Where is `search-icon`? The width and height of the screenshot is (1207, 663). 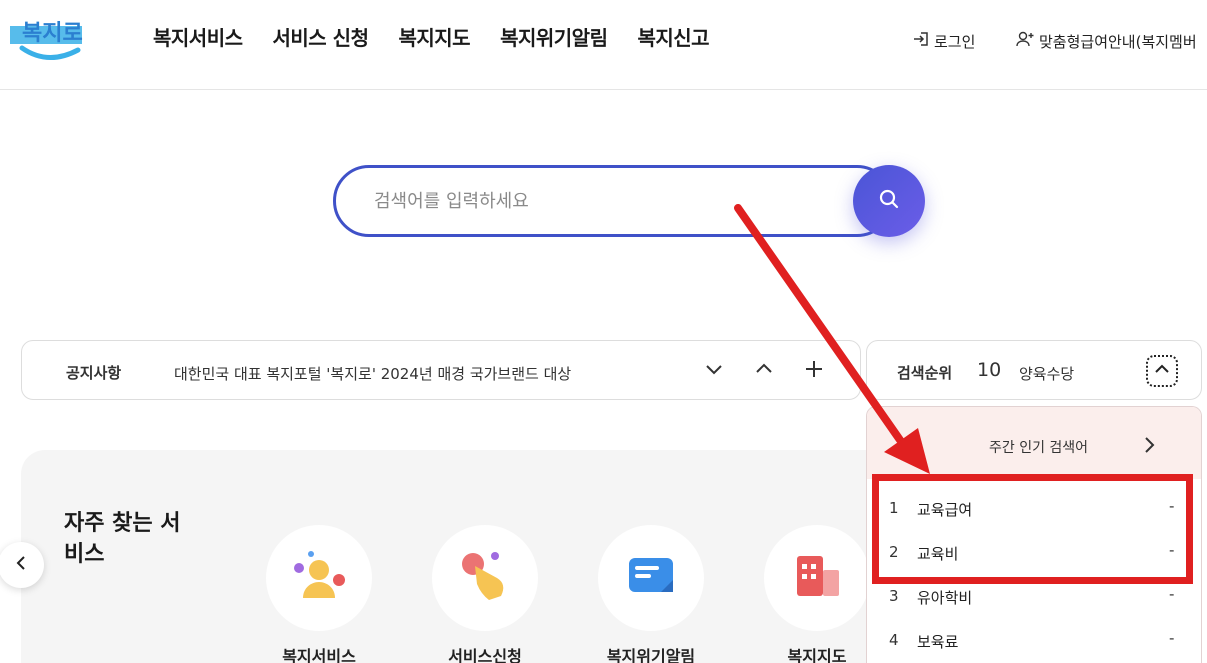
search-icon is located at coordinates (889, 201).